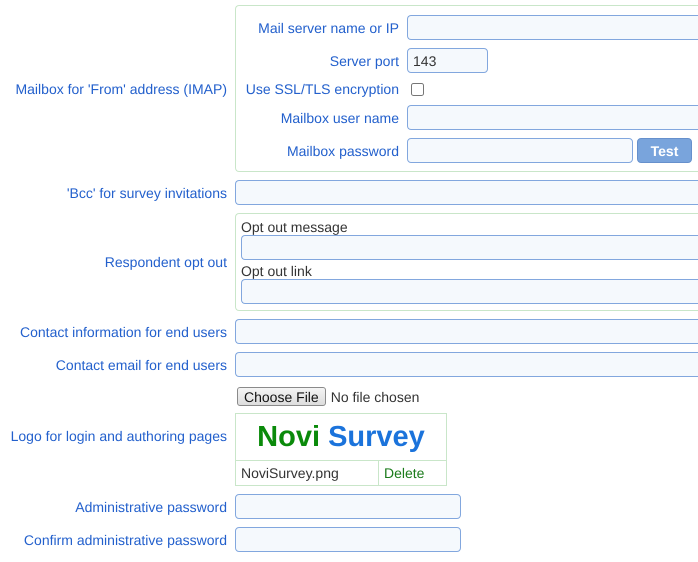  I want to click on choose-file-button: Choose File, so click(281, 396).